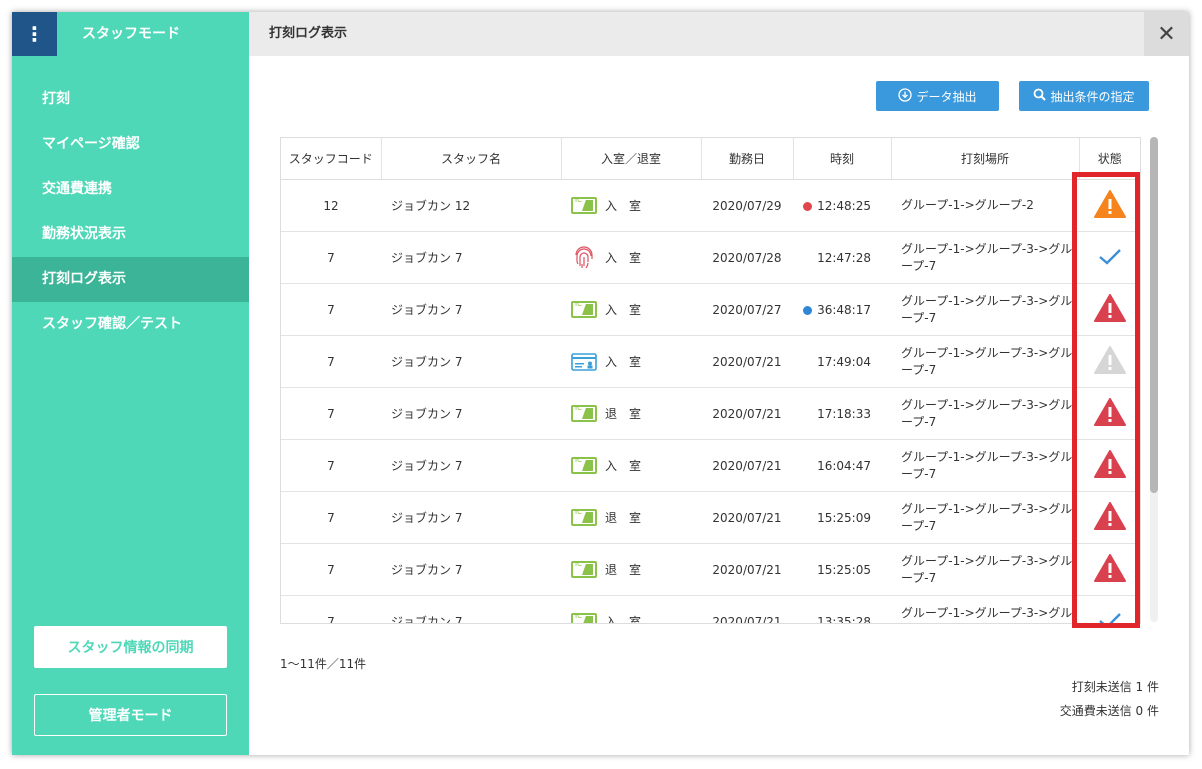  I want to click on cell-time: 13:35:28, so click(842, 609).